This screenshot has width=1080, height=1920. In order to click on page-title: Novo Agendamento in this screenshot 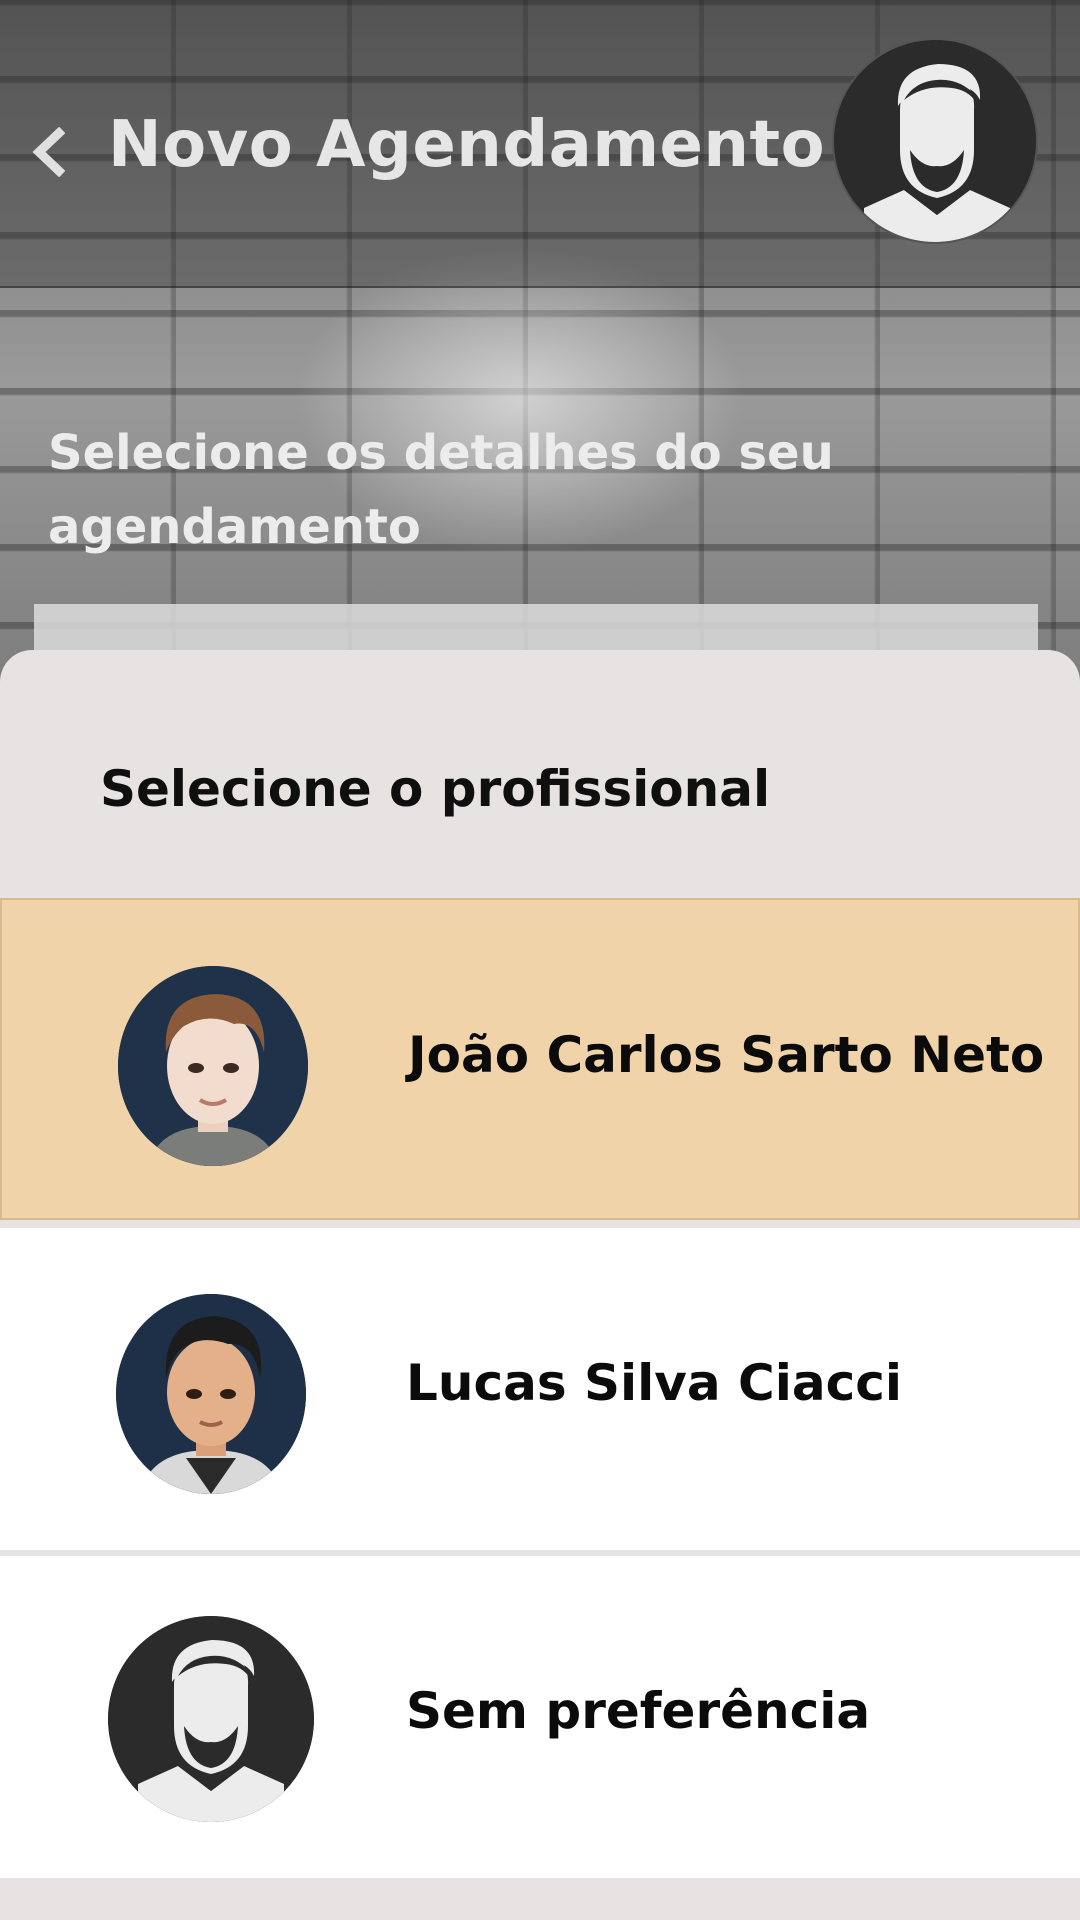, I will do `click(467, 145)`.